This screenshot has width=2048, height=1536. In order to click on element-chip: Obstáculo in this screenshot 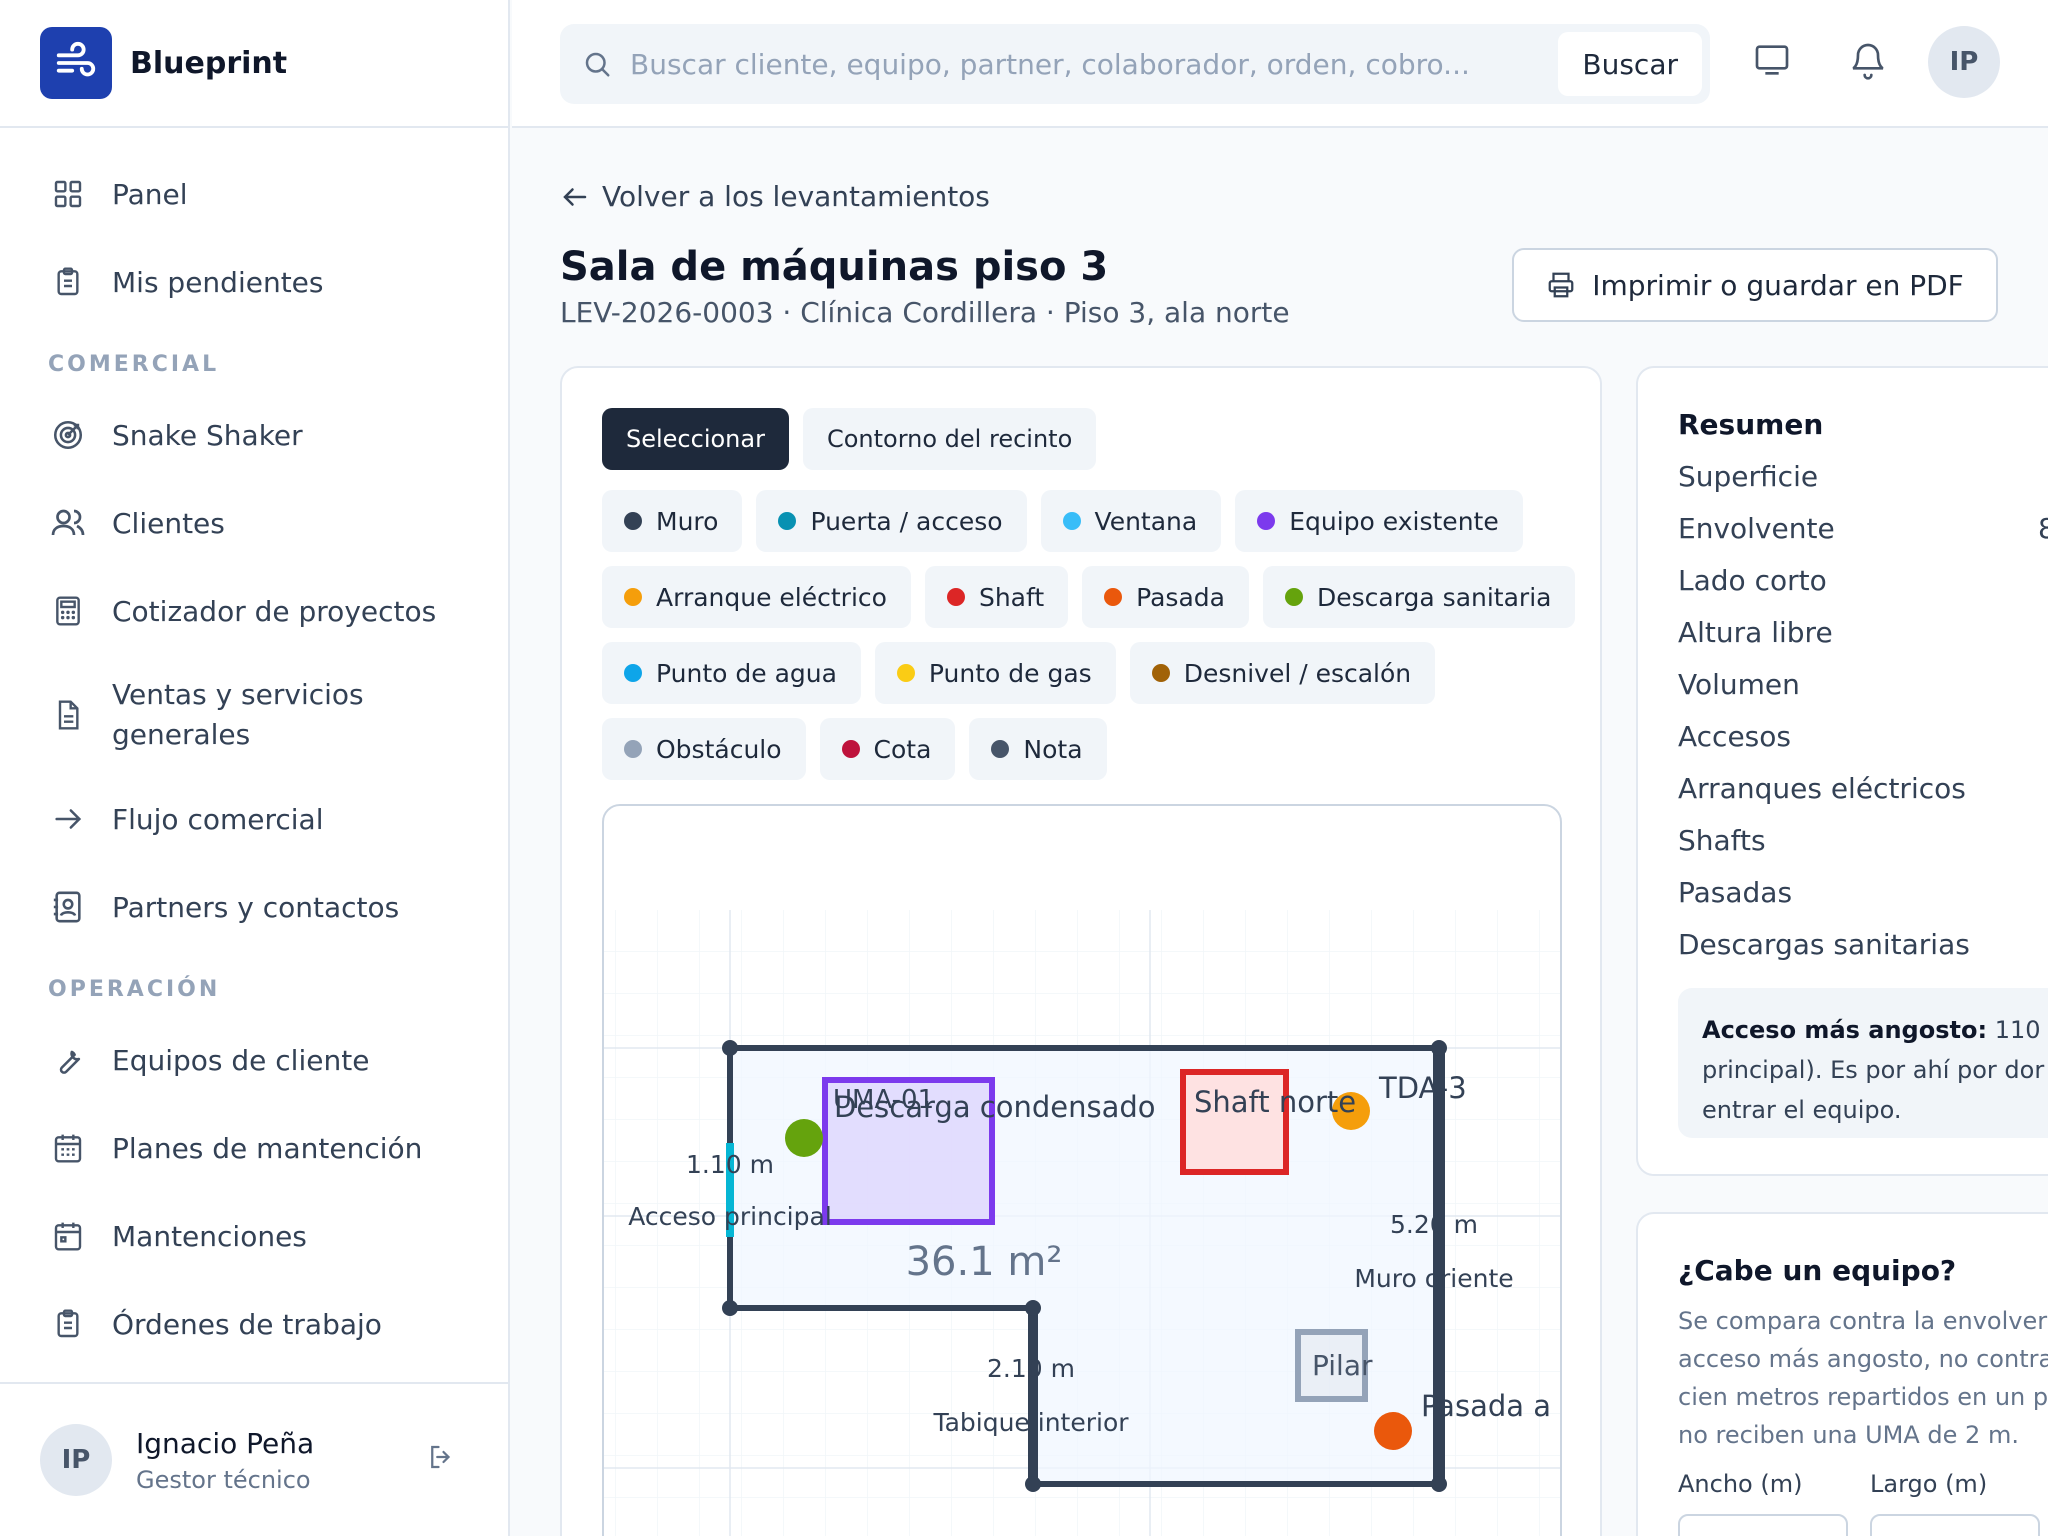, I will do `click(704, 749)`.